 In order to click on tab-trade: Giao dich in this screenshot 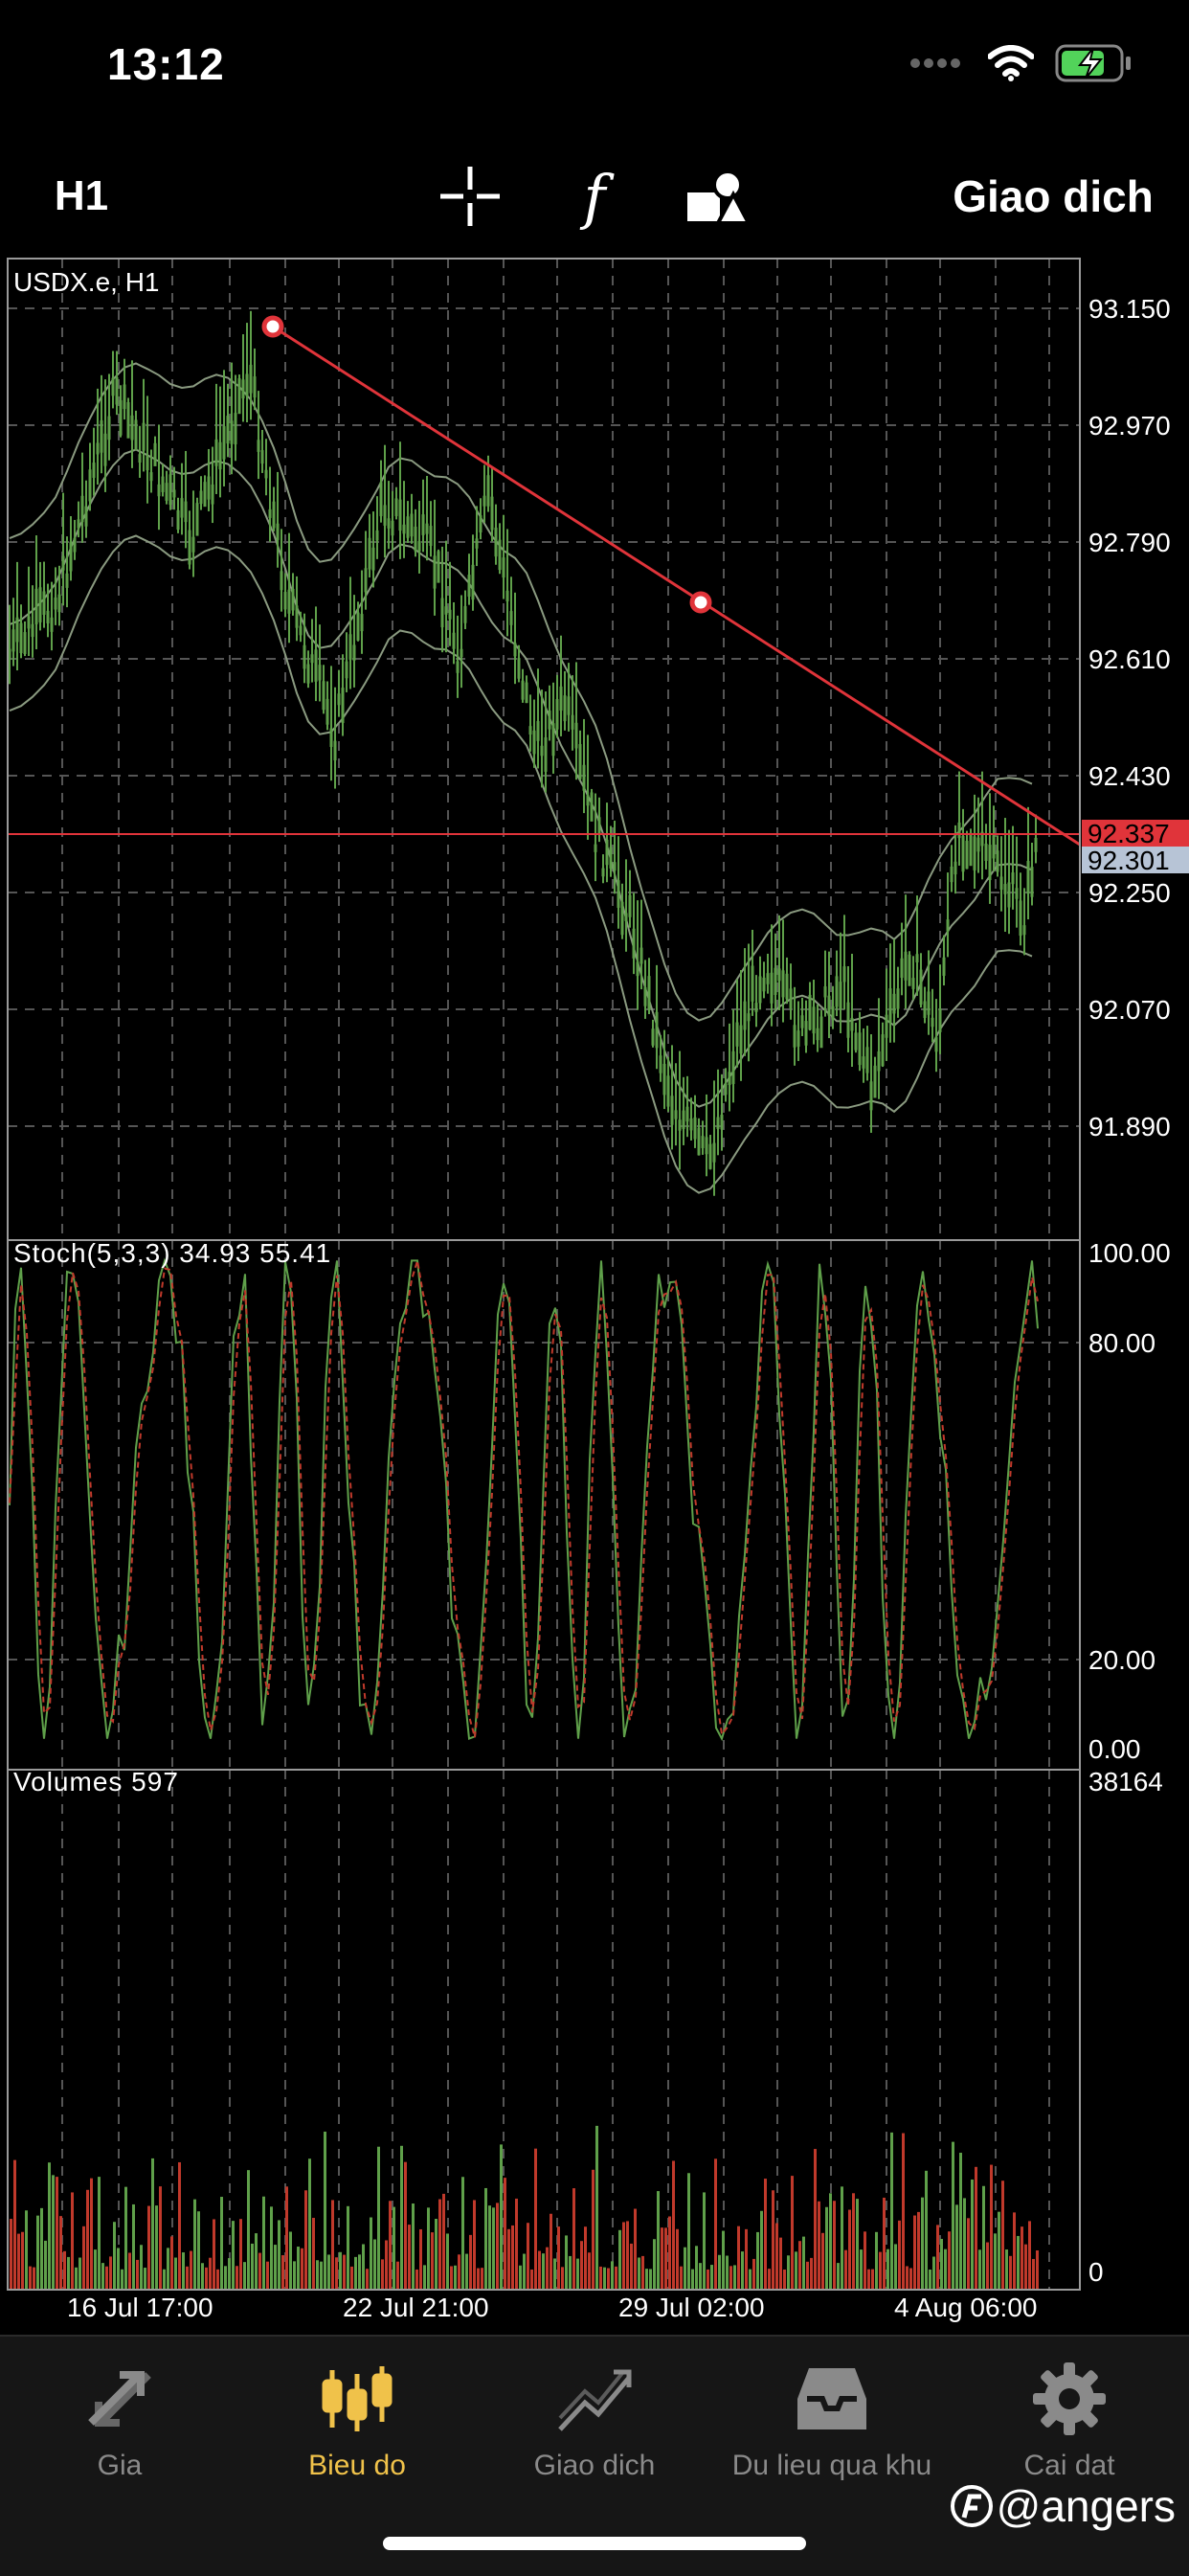, I will do `click(594, 2427)`.